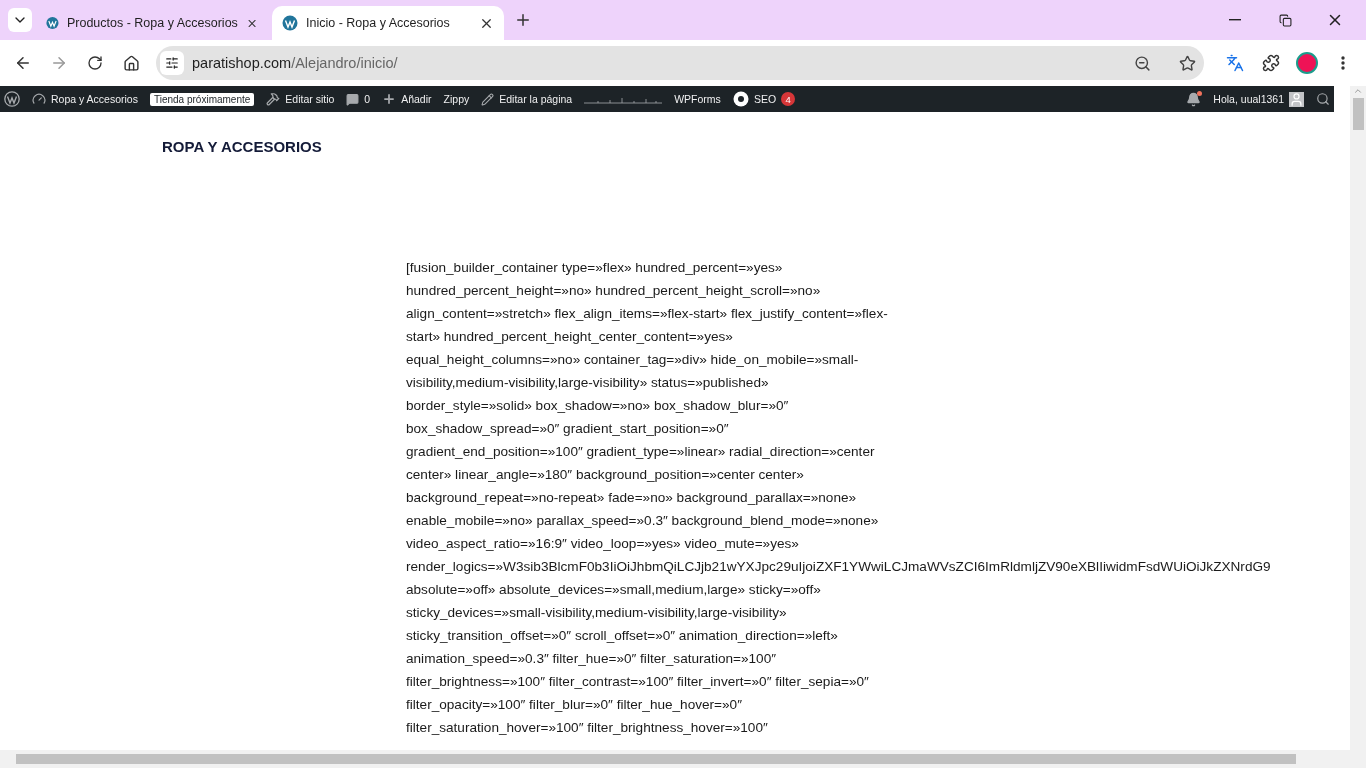  What do you see at coordinates (353, 99) in the screenshot?
I see `comment-icon` at bounding box center [353, 99].